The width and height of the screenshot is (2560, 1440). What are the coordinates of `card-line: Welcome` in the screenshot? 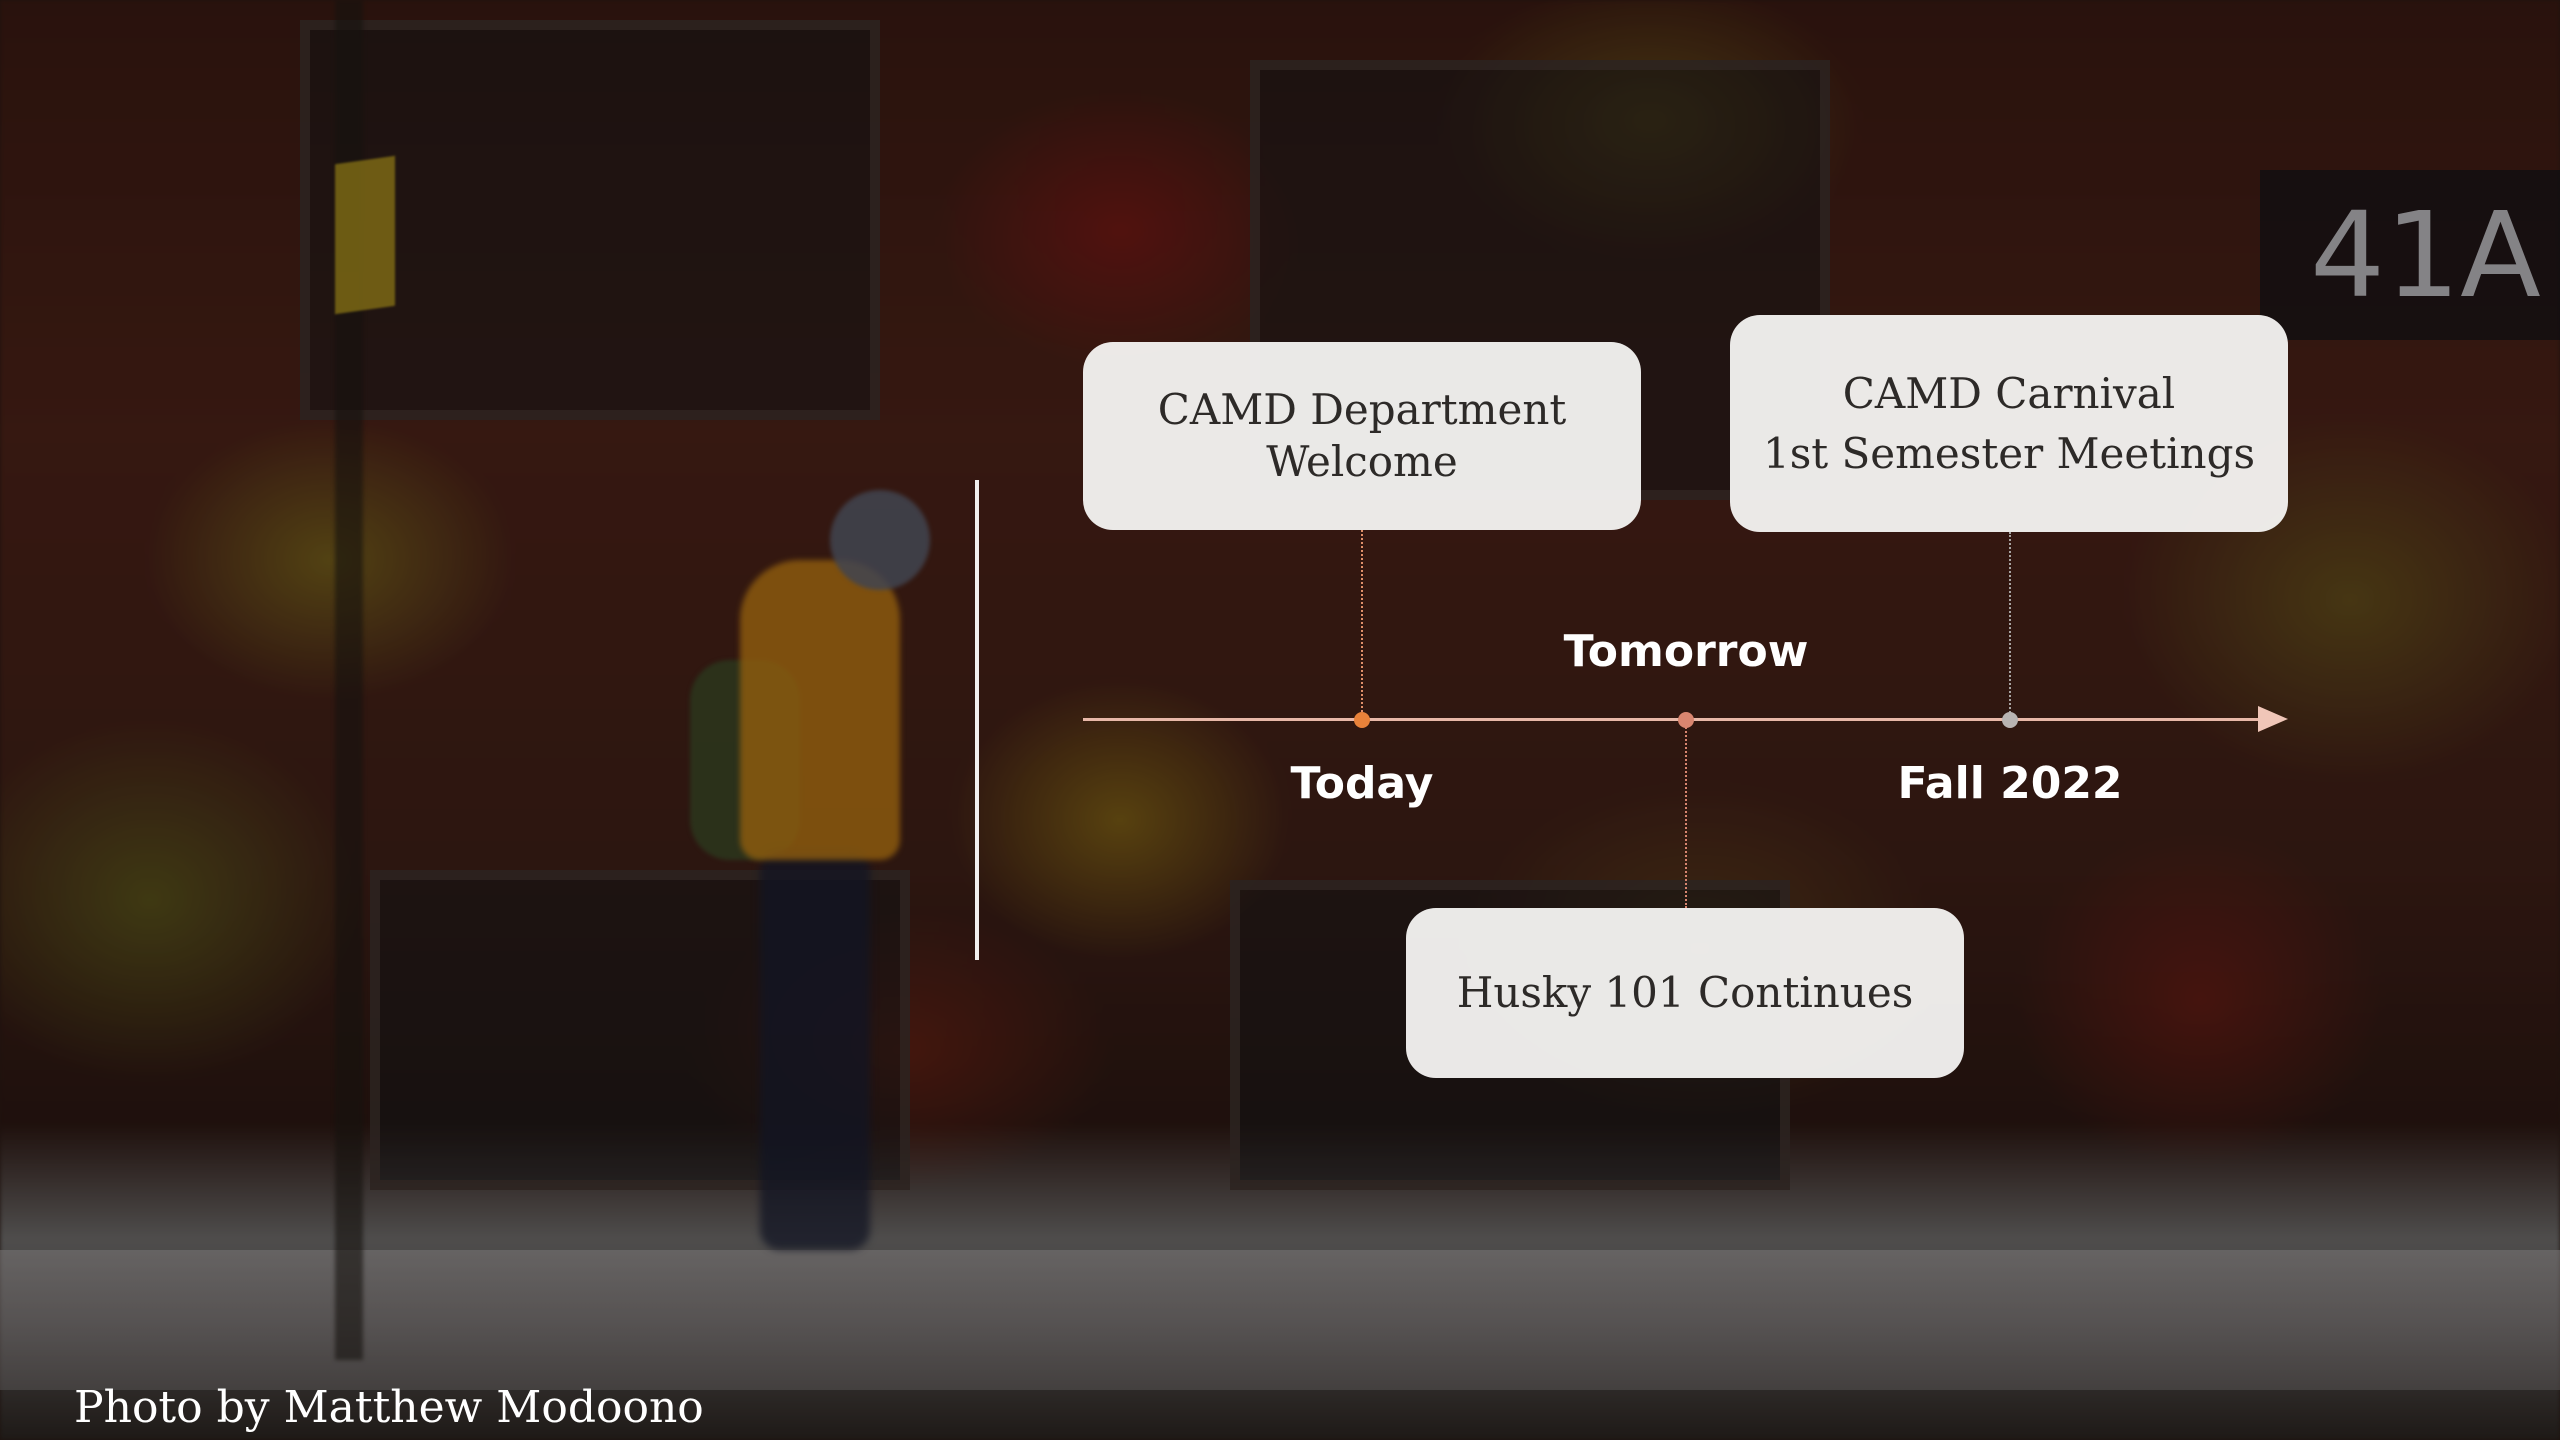 It's located at (1362, 461).